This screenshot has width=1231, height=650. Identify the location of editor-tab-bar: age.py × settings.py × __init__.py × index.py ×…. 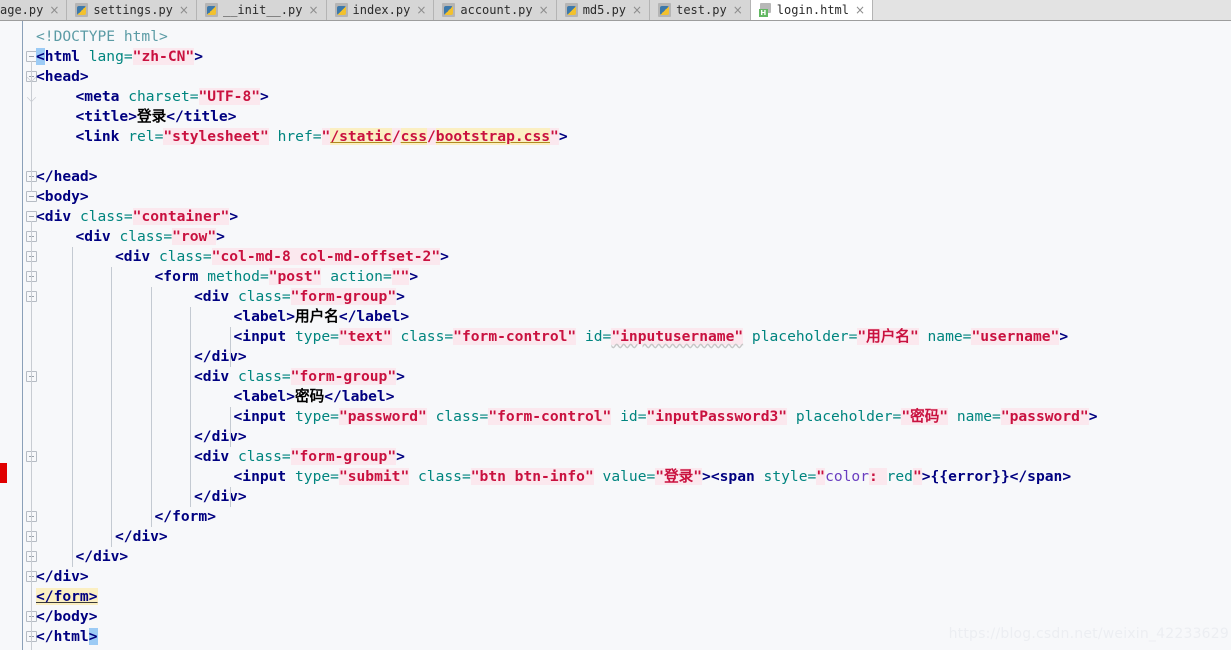
(615, 10).